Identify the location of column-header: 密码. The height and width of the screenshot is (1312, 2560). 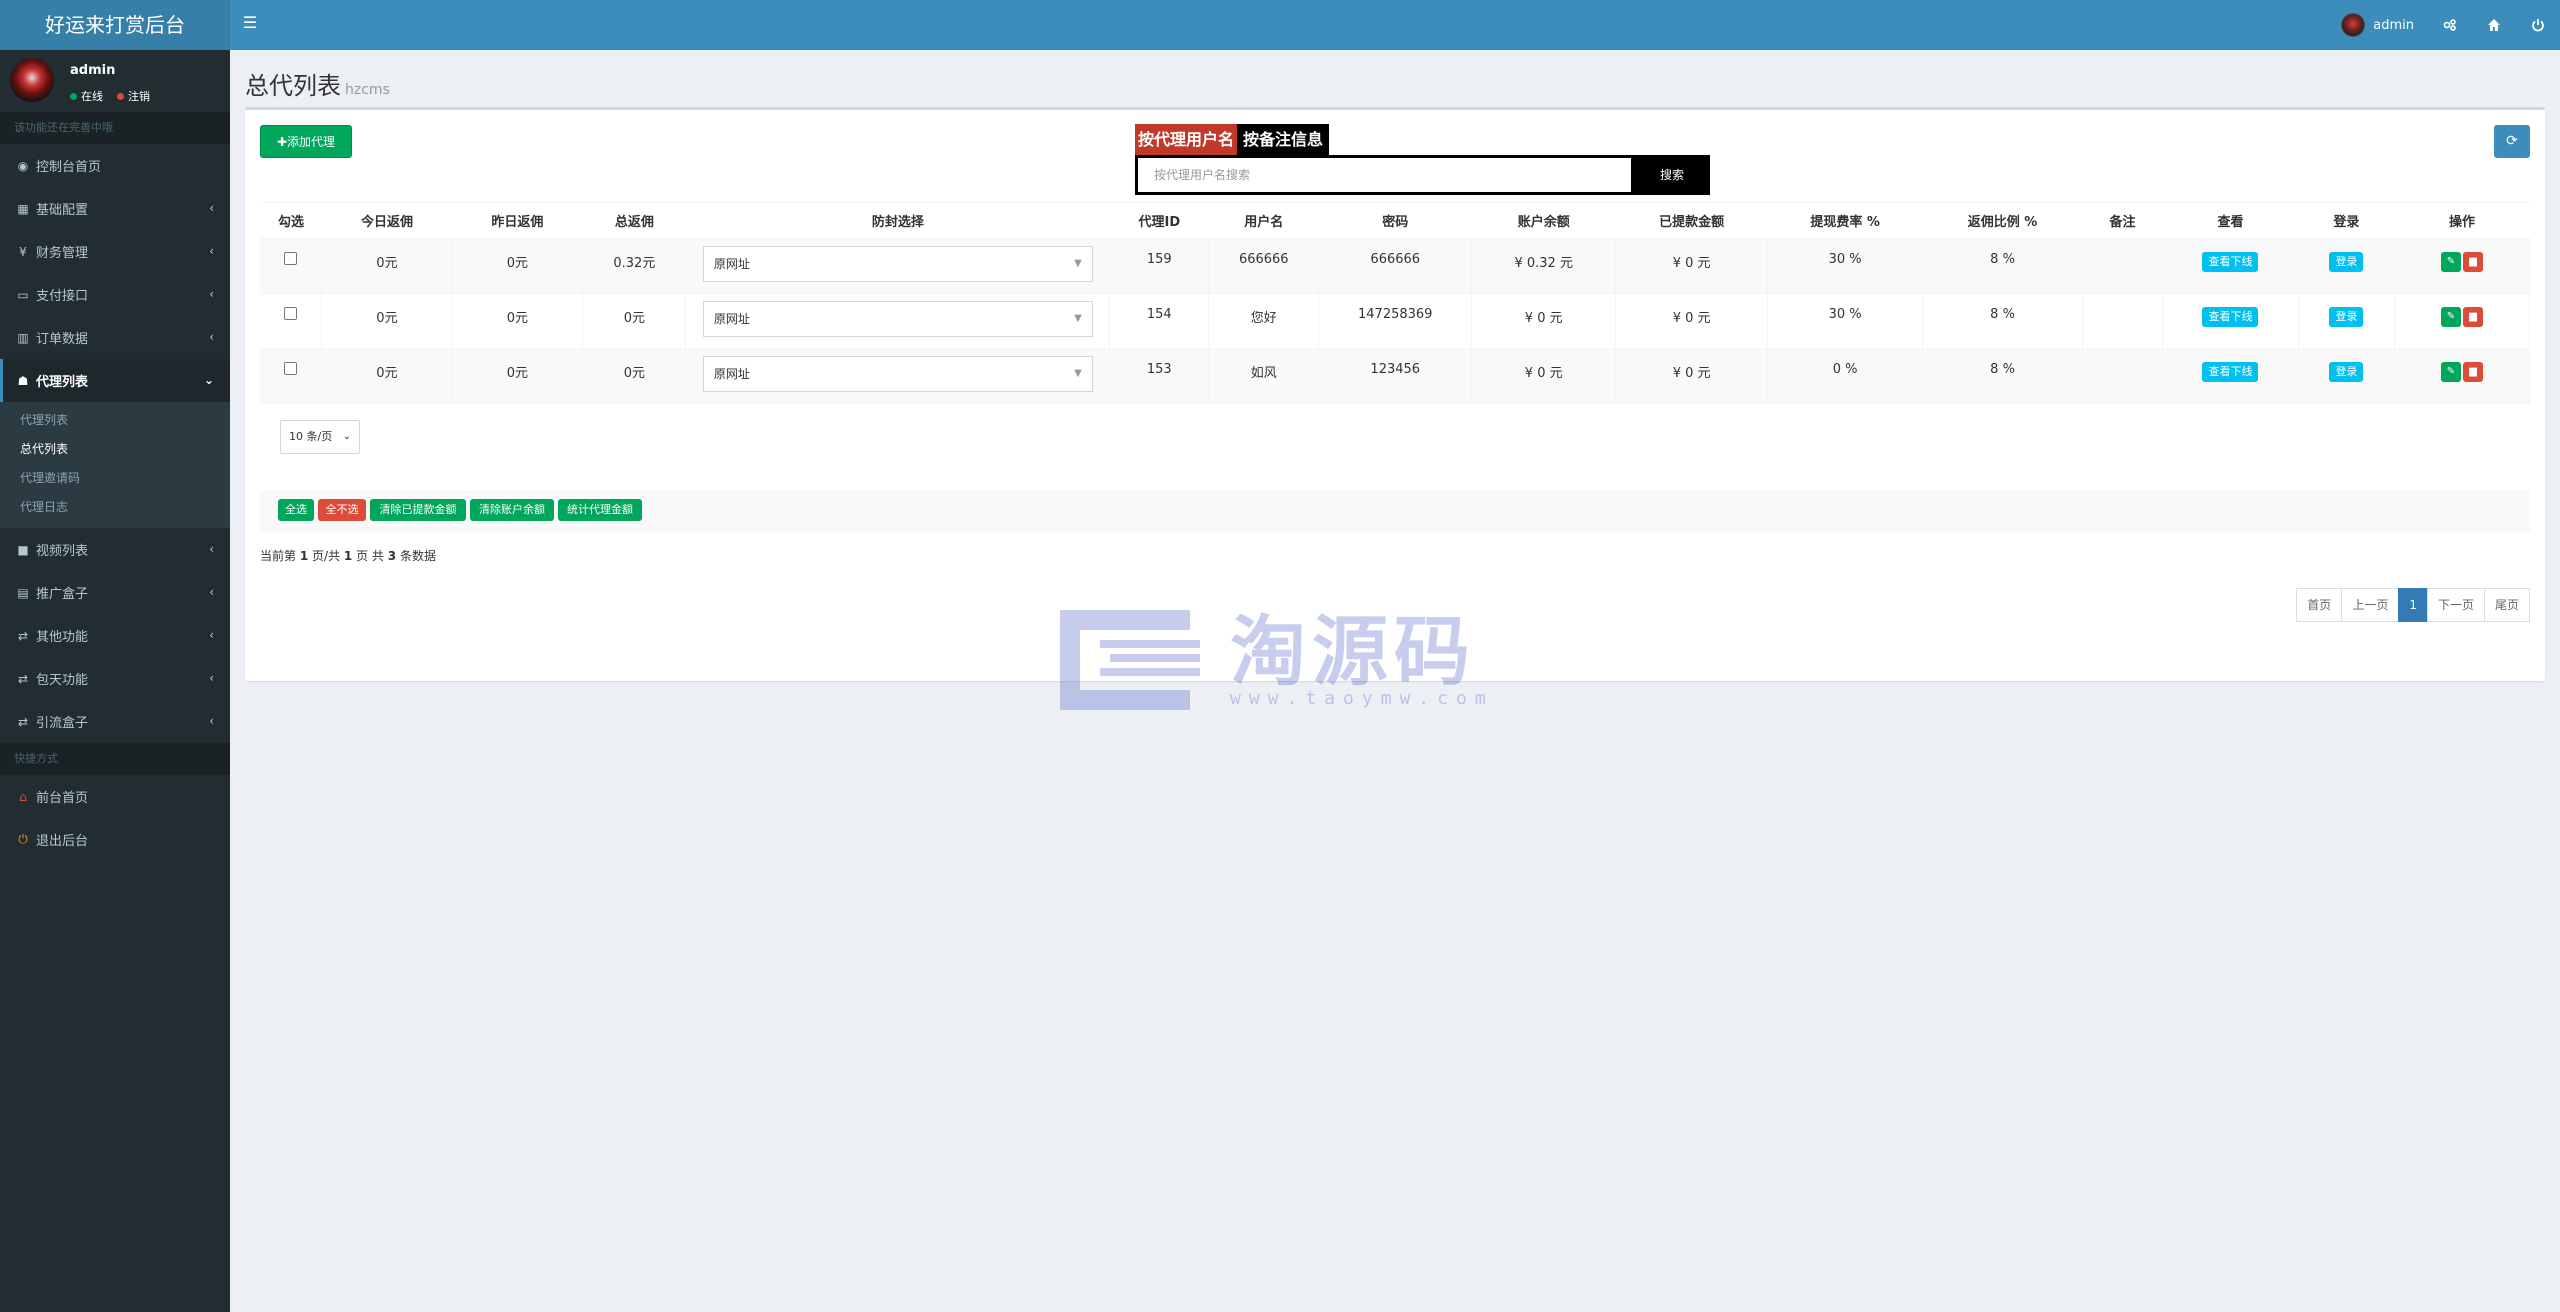
(1395, 220).